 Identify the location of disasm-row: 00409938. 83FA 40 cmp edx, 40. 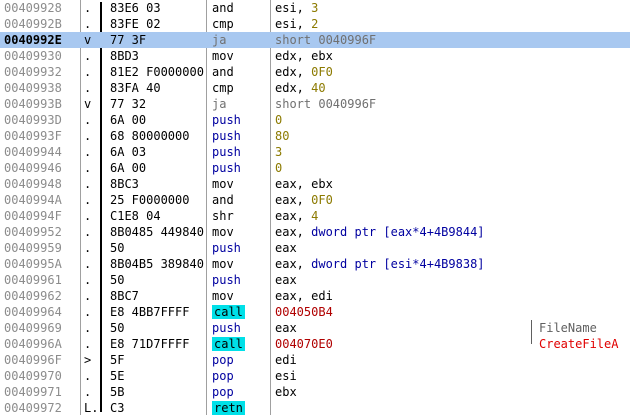
(315, 88).